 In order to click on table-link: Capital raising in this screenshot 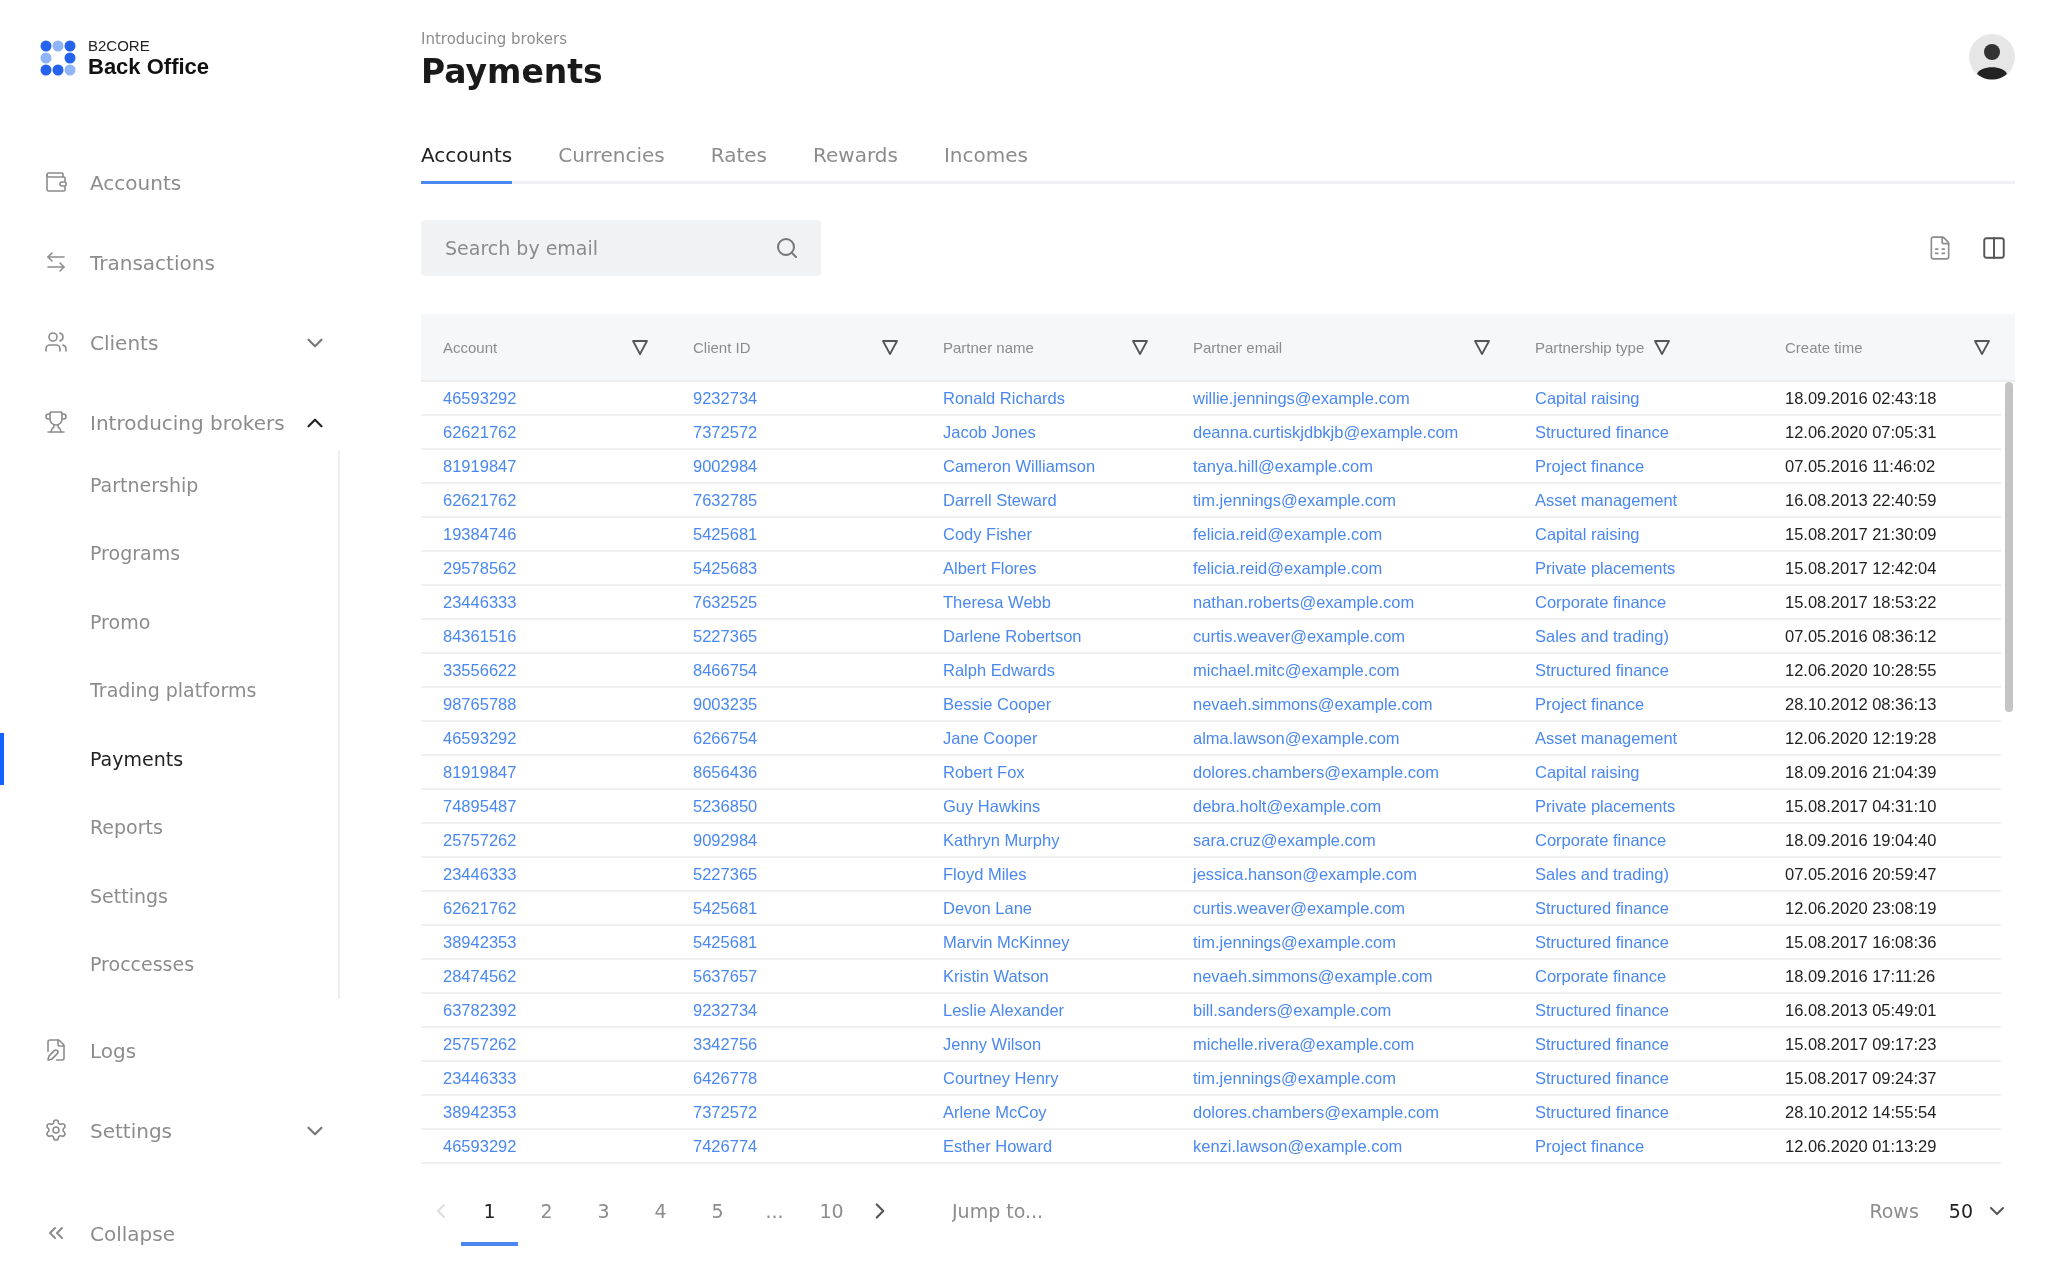, I will do `click(1638, 398)`.